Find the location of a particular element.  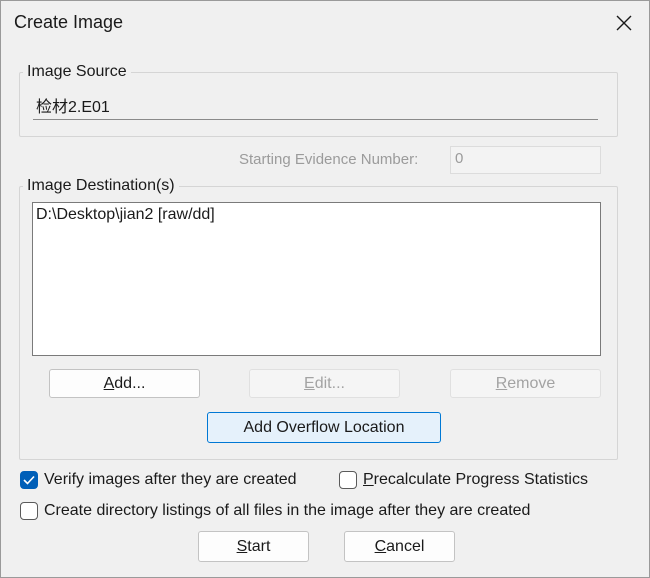

checkmark-icon is located at coordinates (29, 480).